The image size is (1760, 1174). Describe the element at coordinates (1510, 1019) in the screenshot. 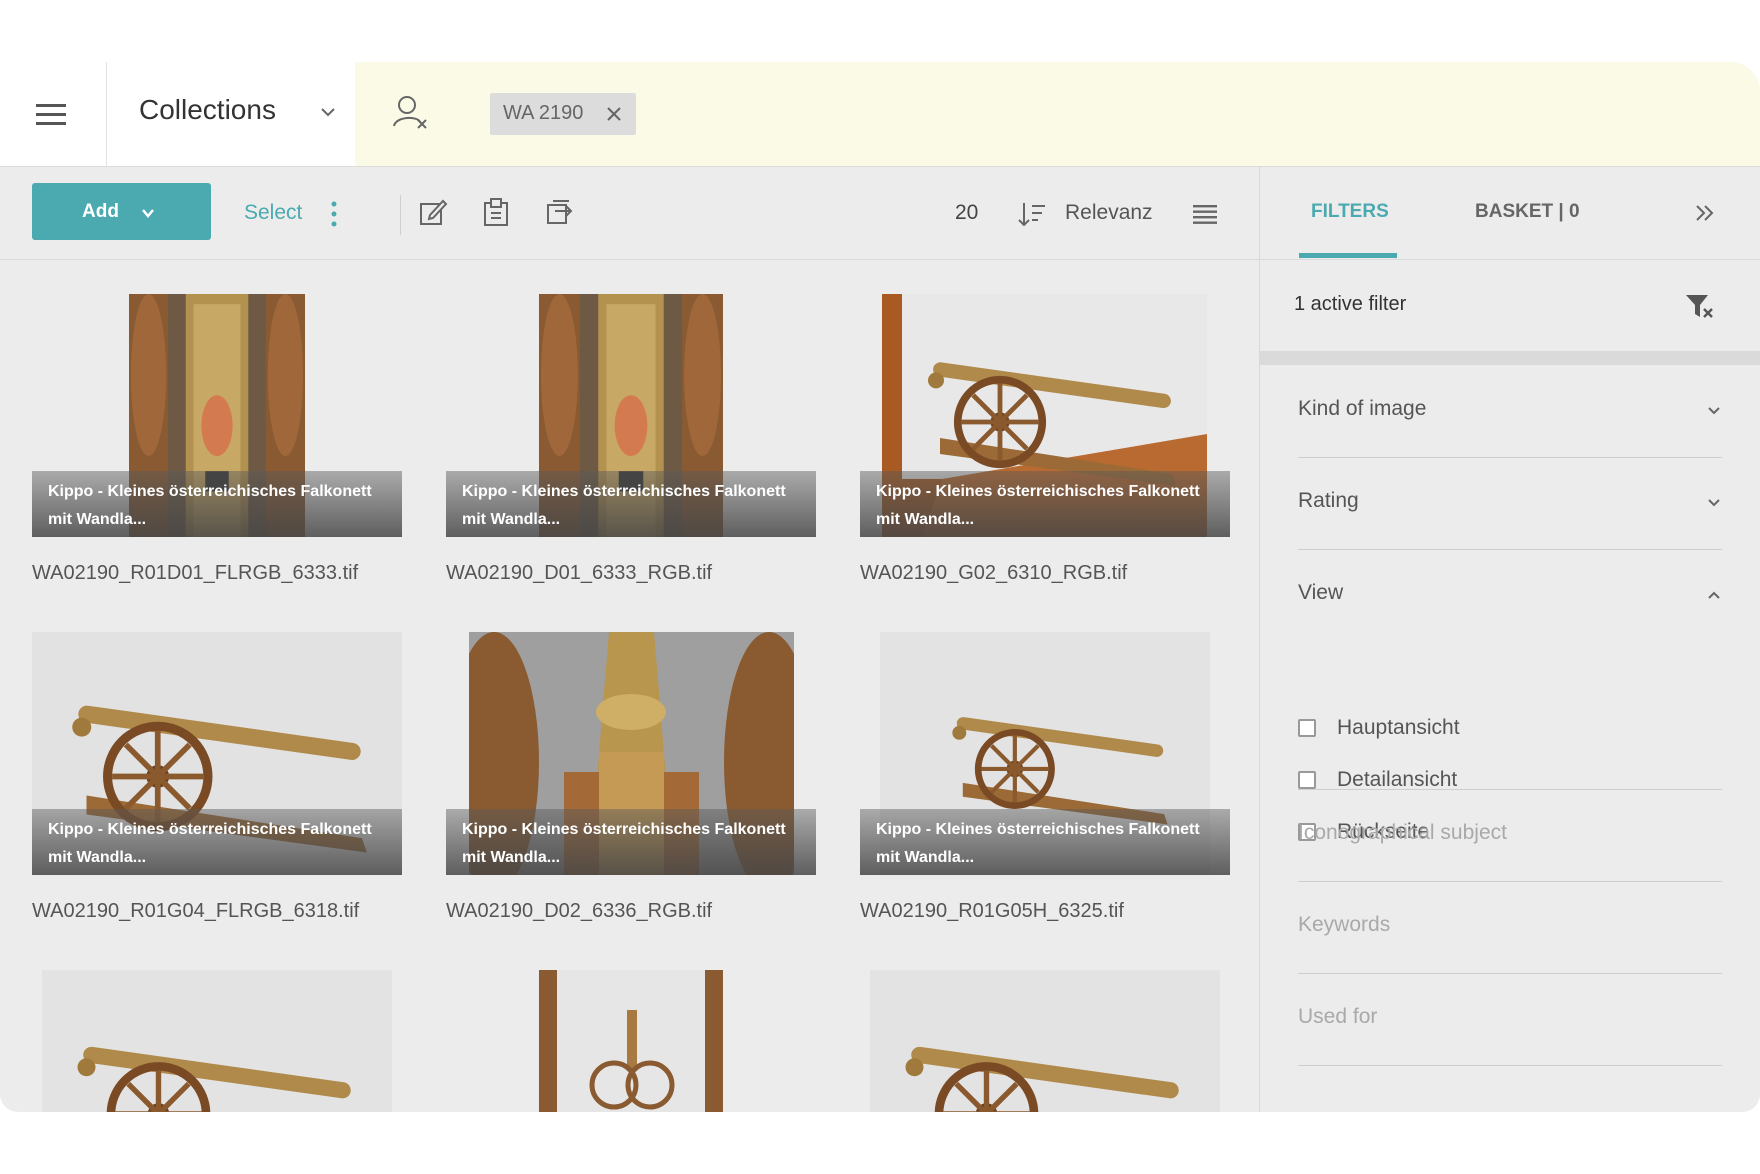

I see `filter-section-used-for: Used for` at that location.